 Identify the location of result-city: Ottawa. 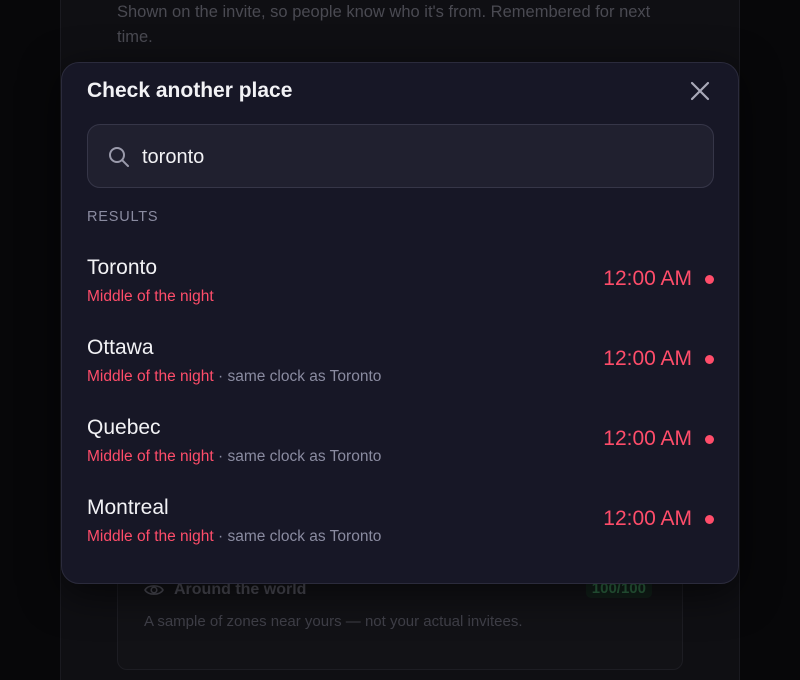
(120, 347).